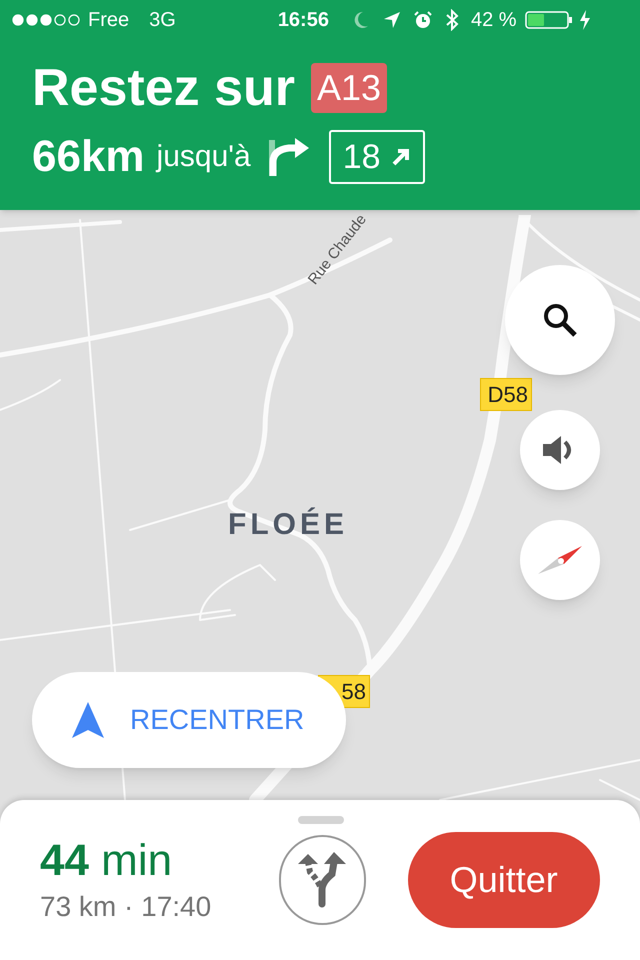 Image resolution: width=640 pixels, height=960 pixels. Describe the element at coordinates (88, 720) in the screenshot. I see `navigation-arrow-icon` at that location.